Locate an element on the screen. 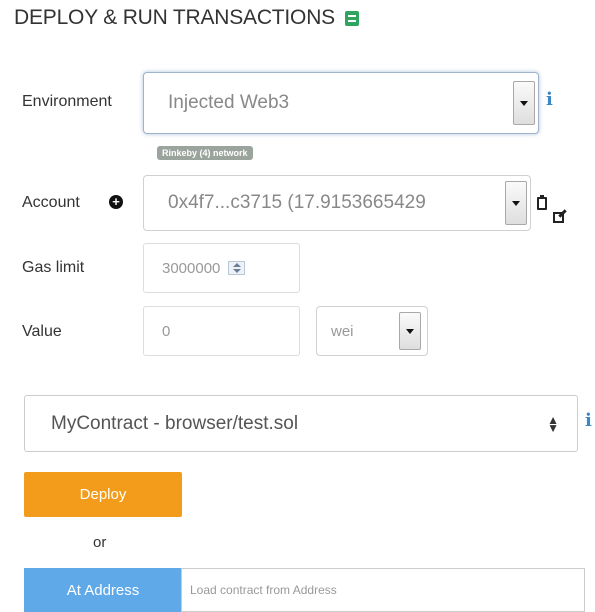 The image size is (595, 612). gas-limit-input: 3000000 is located at coordinates (221, 268).